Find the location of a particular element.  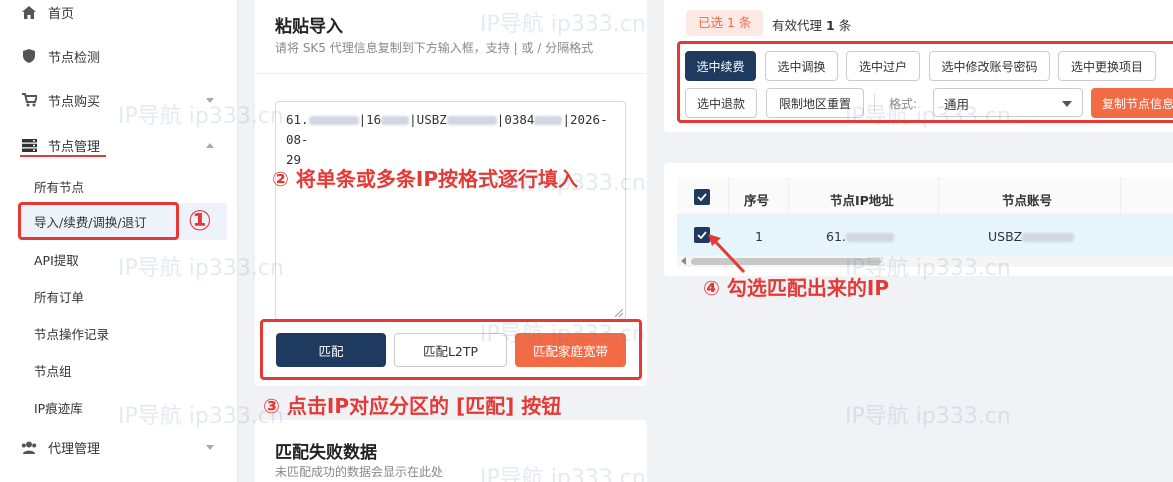

check-icon is located at coordinates (702, 197).